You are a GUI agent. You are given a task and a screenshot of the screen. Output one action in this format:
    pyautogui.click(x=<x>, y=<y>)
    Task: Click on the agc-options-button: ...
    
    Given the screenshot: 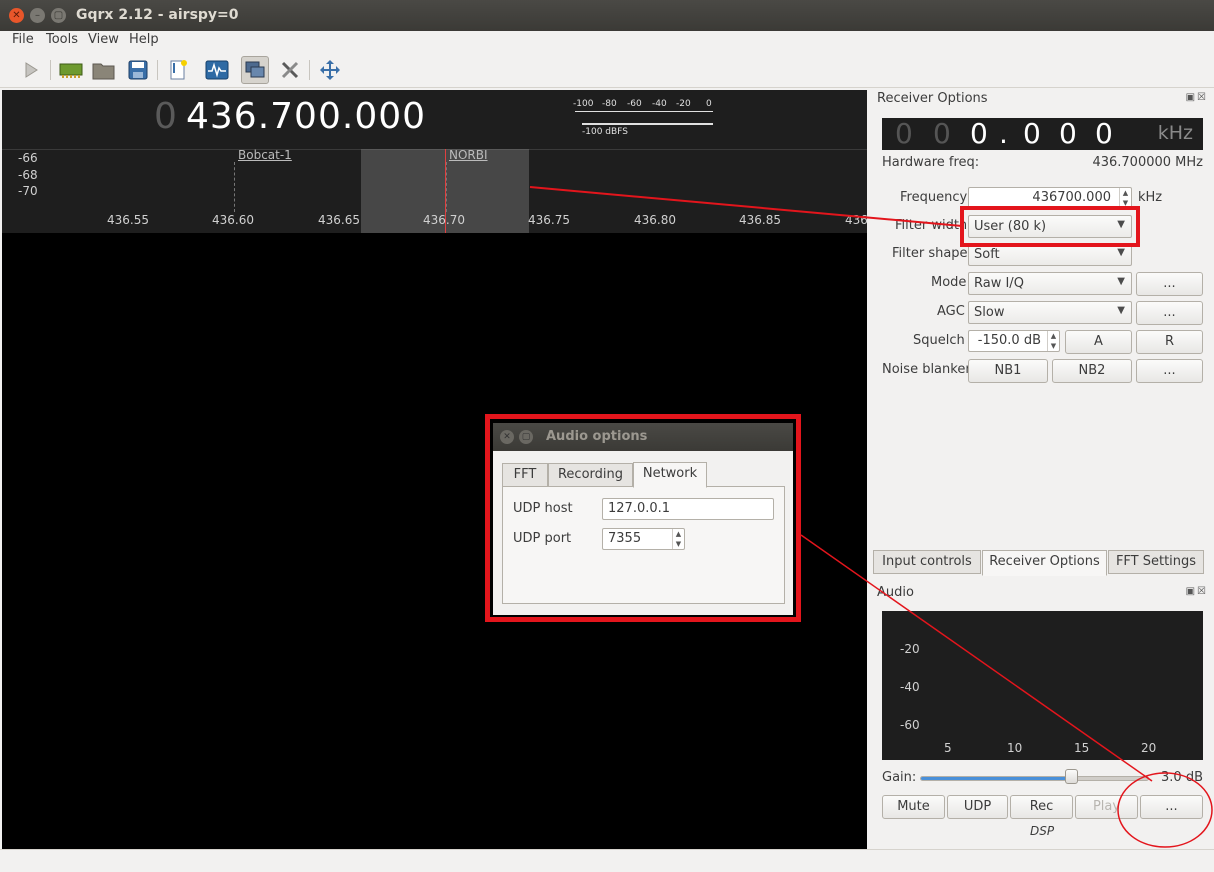 What is the action you would take?
    pyautogui.click(x=1169, y=313)
    